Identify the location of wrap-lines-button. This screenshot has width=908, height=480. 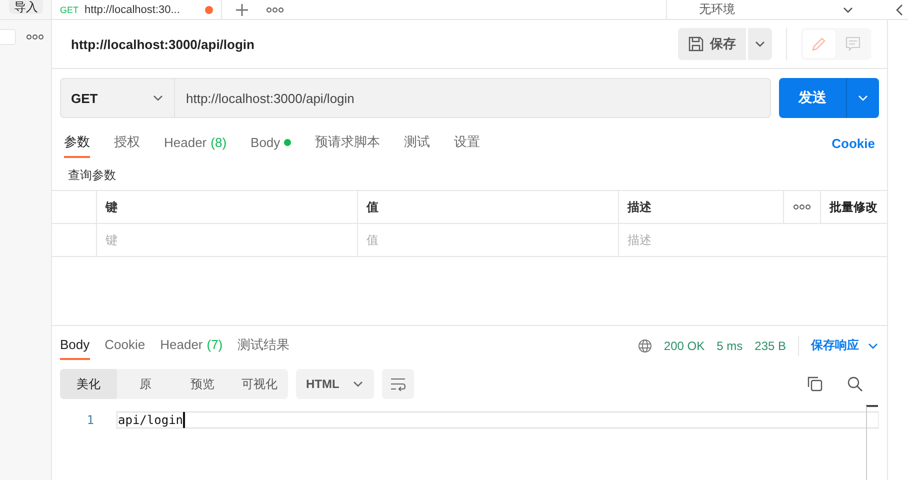
(398, 384).